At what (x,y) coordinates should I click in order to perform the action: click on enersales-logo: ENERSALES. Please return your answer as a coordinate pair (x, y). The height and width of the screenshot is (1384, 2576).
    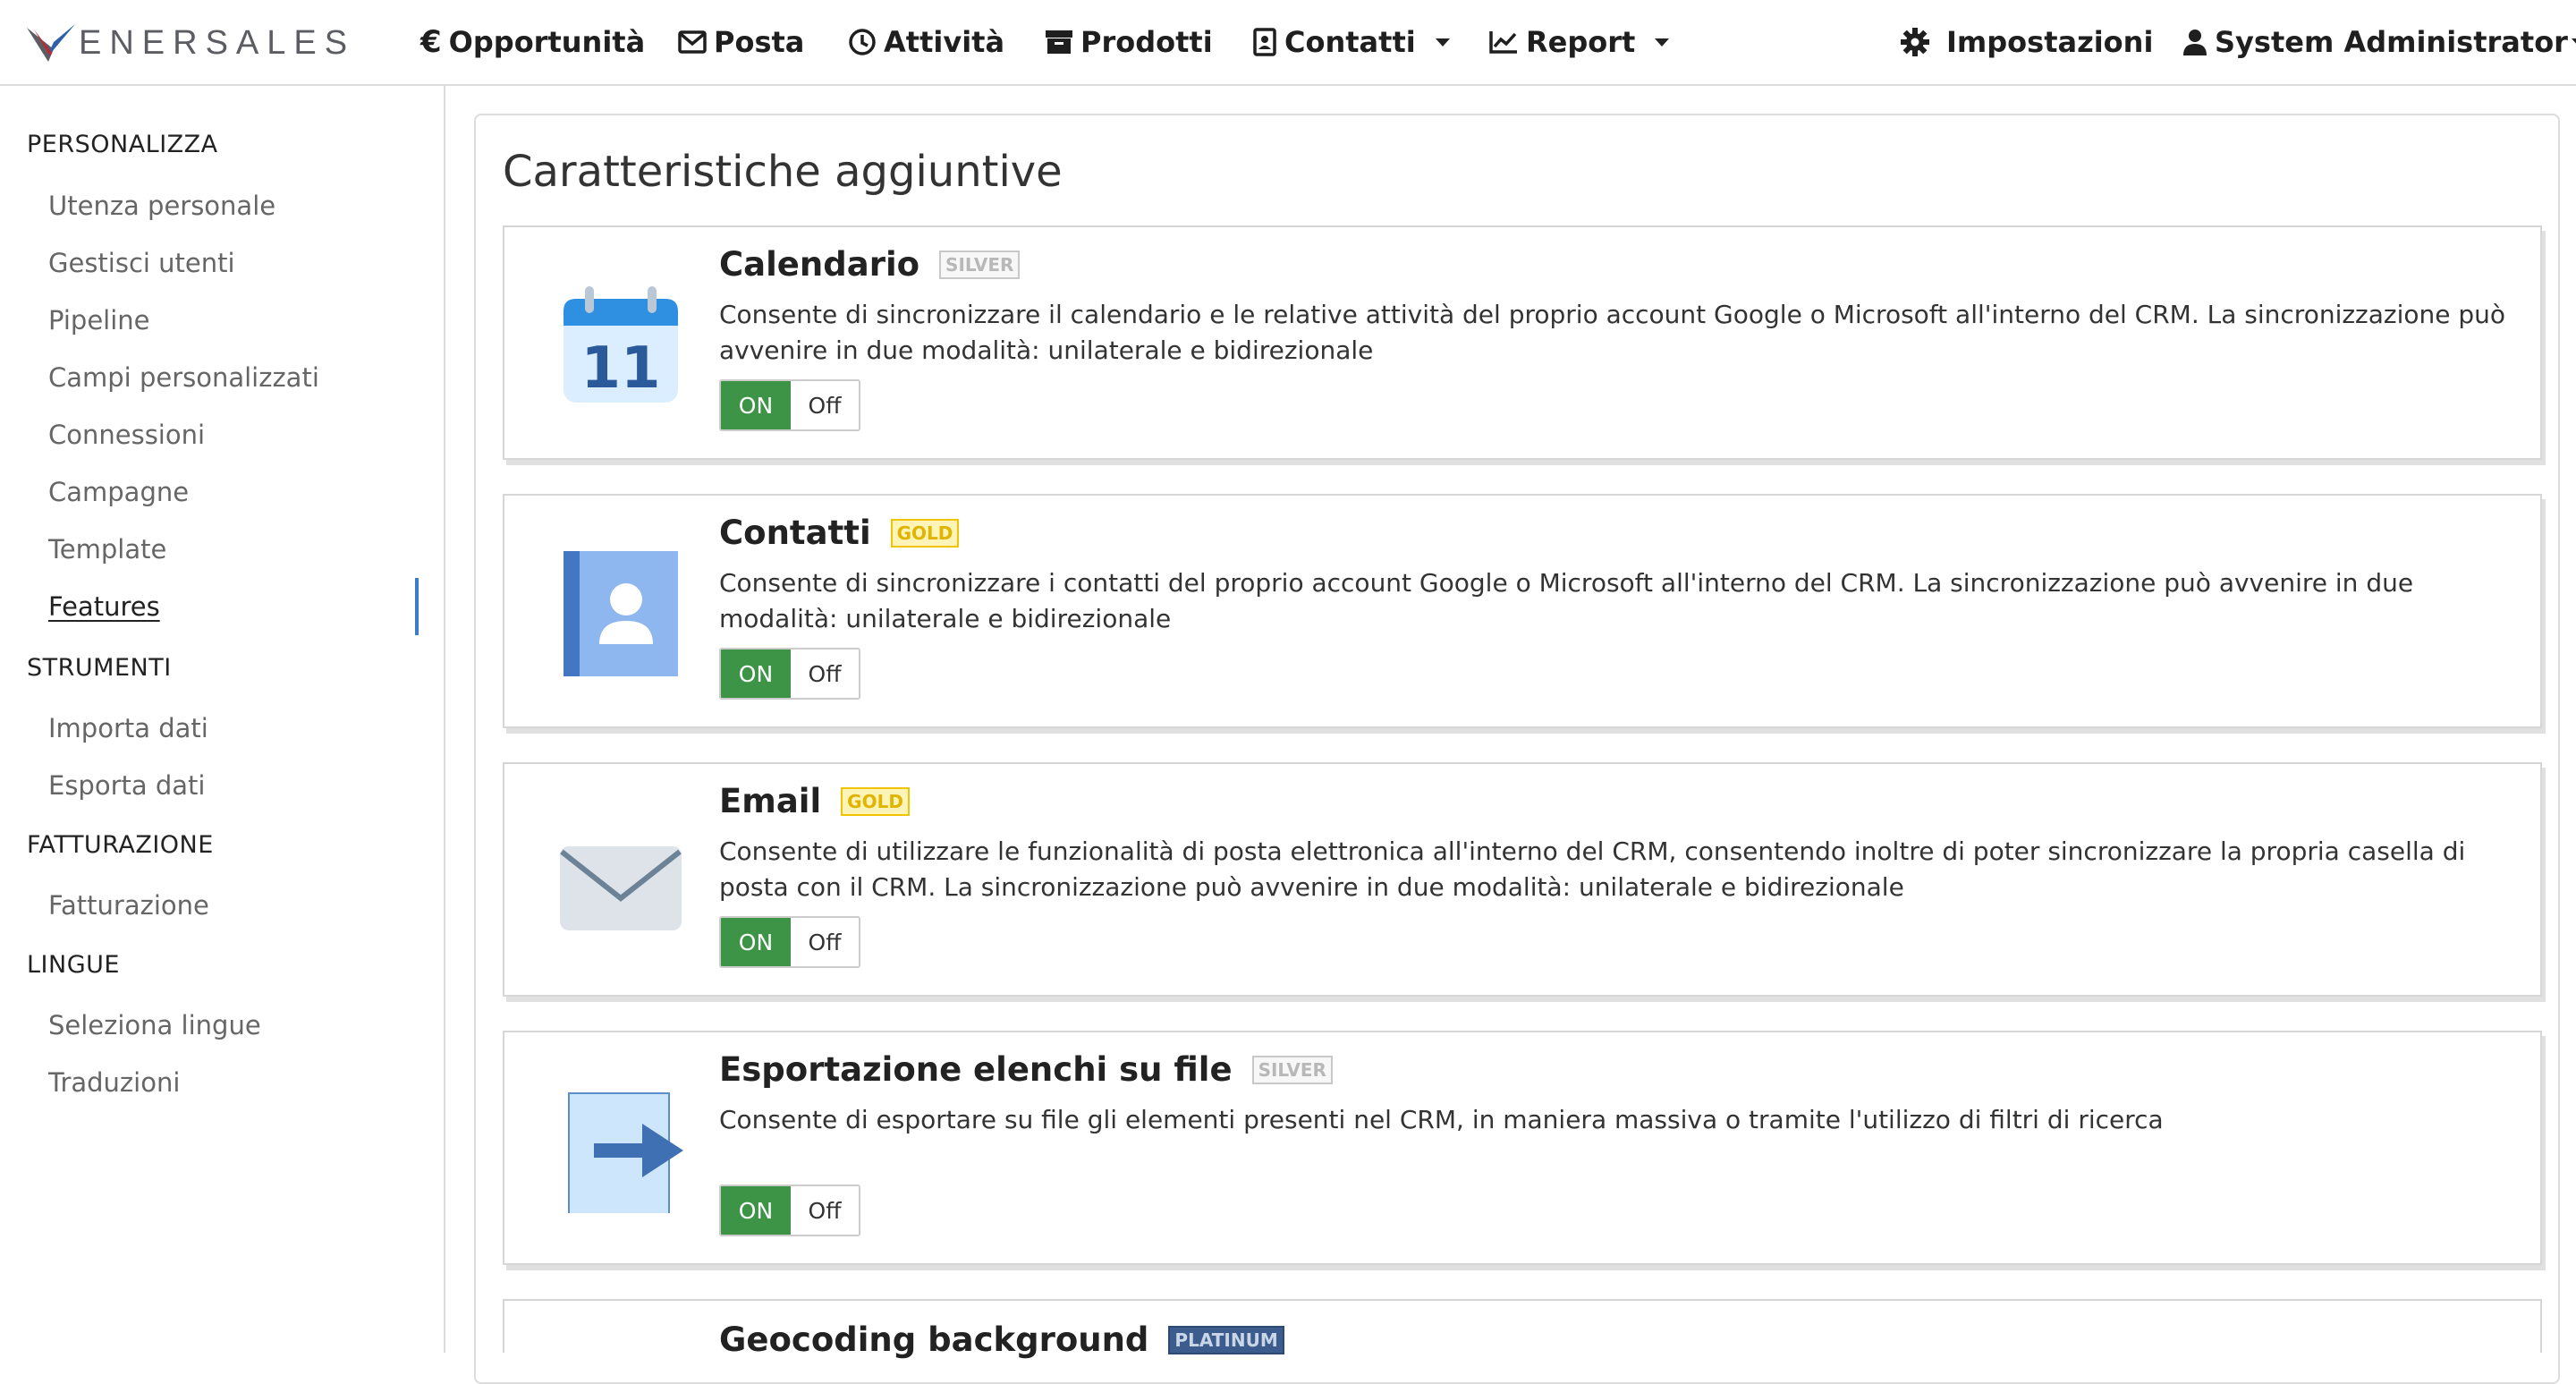
    Looking at the image, I should click on (191, 43).